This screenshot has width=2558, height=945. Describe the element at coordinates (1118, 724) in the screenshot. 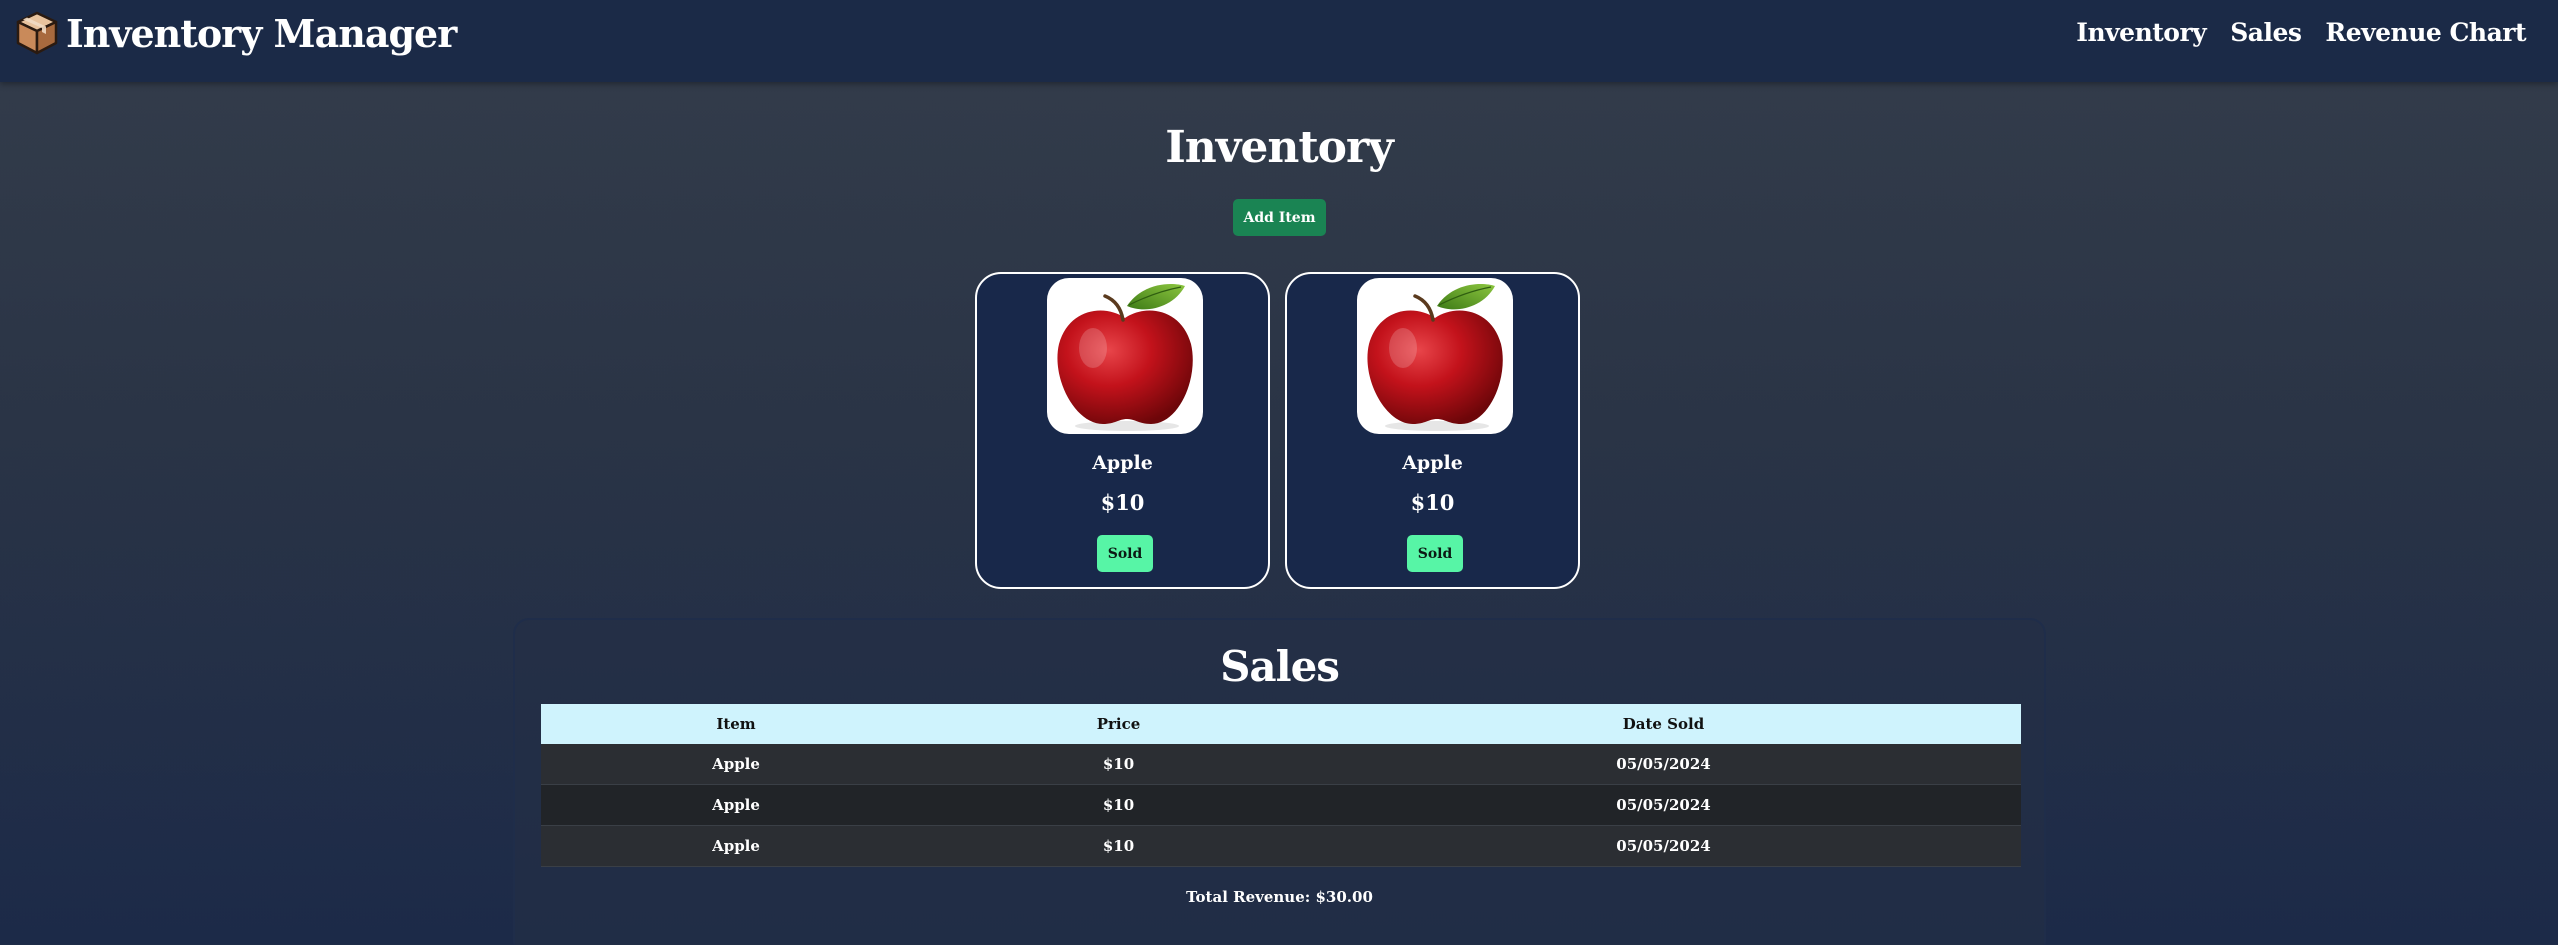

I see `column-header-price: Price` at that location.